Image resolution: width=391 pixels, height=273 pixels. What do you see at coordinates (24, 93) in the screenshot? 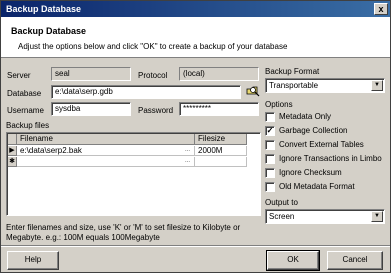
I see `database-label: Database` at bounding box center [24, 93].